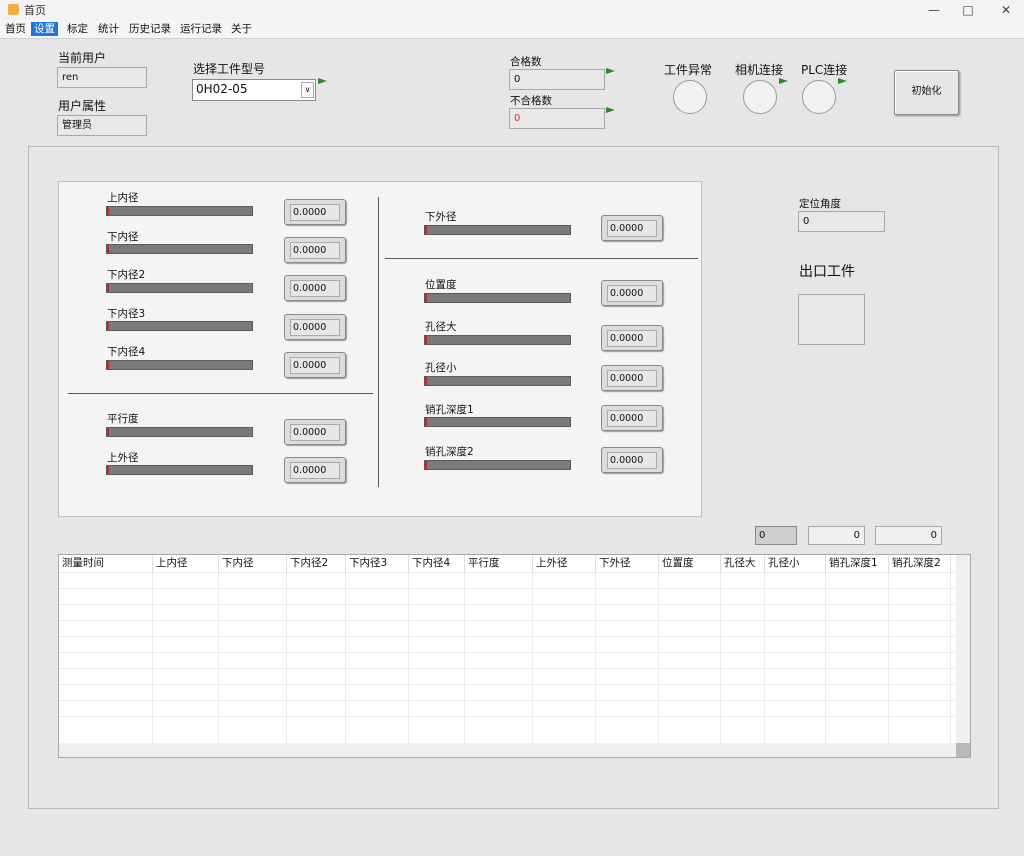  What do you see at coordinates (449, 452) in the screenshot?
I see `measure-label: 销孔深度2` at bounding box center [449, 452].